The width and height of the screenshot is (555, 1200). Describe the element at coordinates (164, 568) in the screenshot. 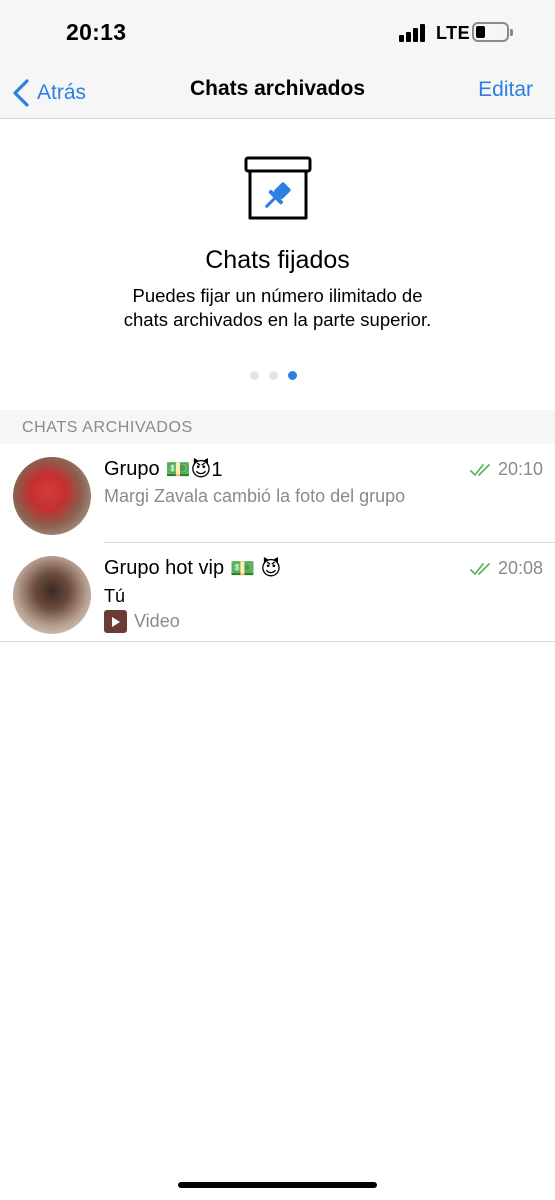

I see `chat-name-text: Grupo hot vip` at that location.